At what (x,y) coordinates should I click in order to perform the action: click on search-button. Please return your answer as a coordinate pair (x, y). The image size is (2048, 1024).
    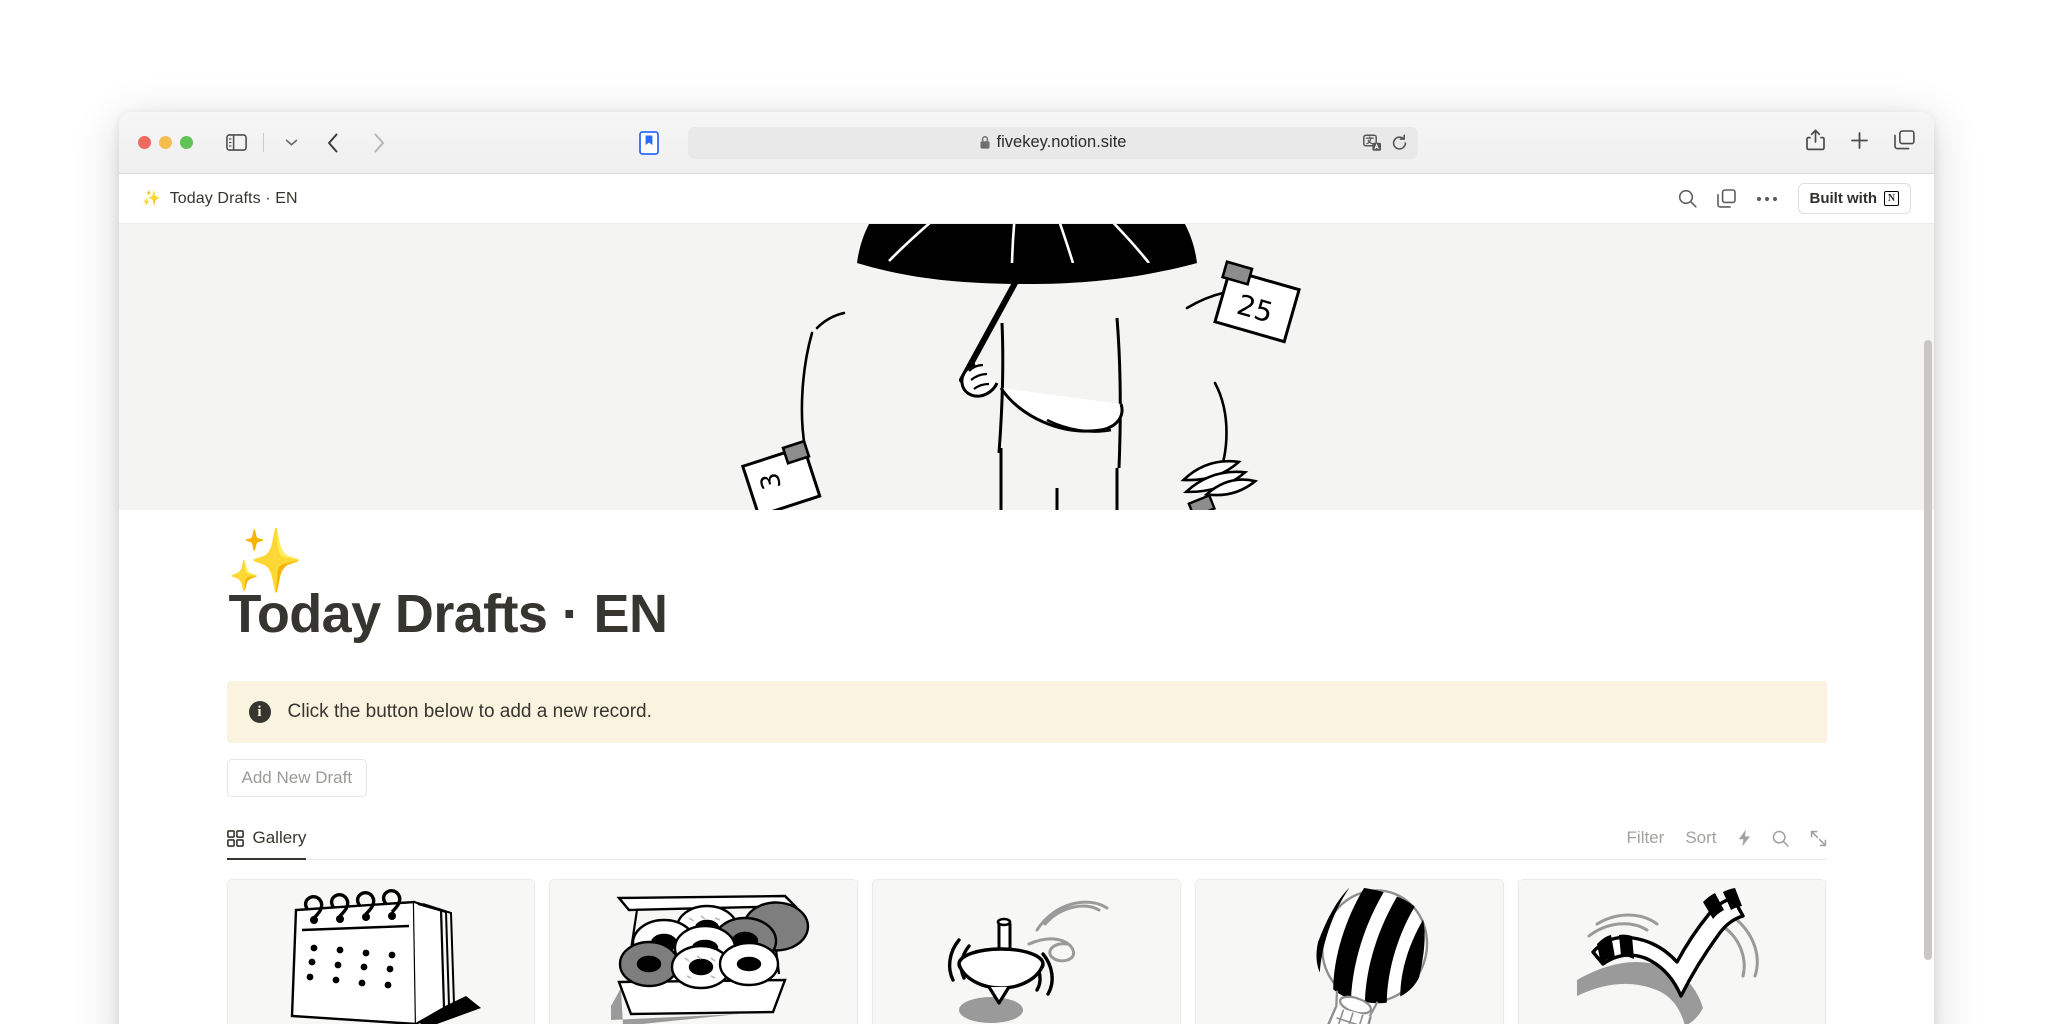
    Looking at the image, I should click on (1687, 198).